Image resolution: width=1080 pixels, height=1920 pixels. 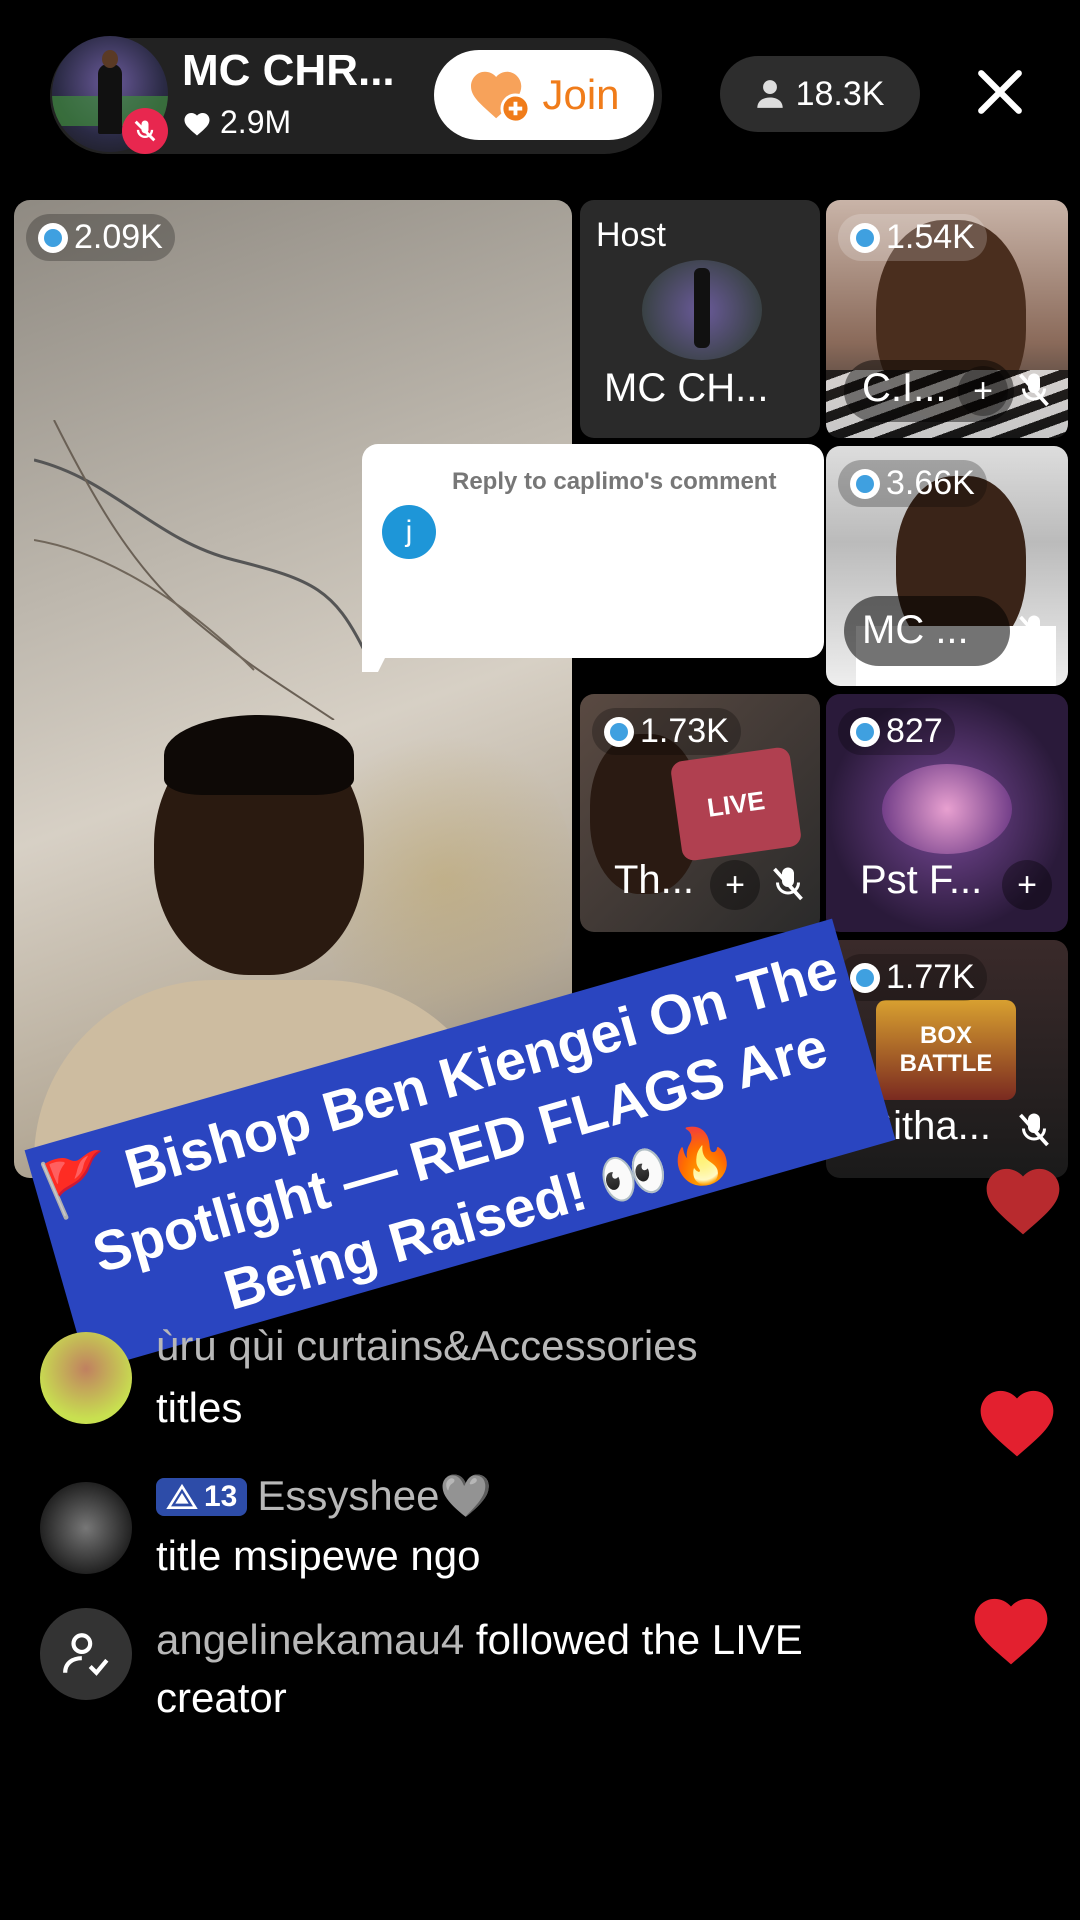 I want to click on heart-plus-icon, so click(x=501, y=97).